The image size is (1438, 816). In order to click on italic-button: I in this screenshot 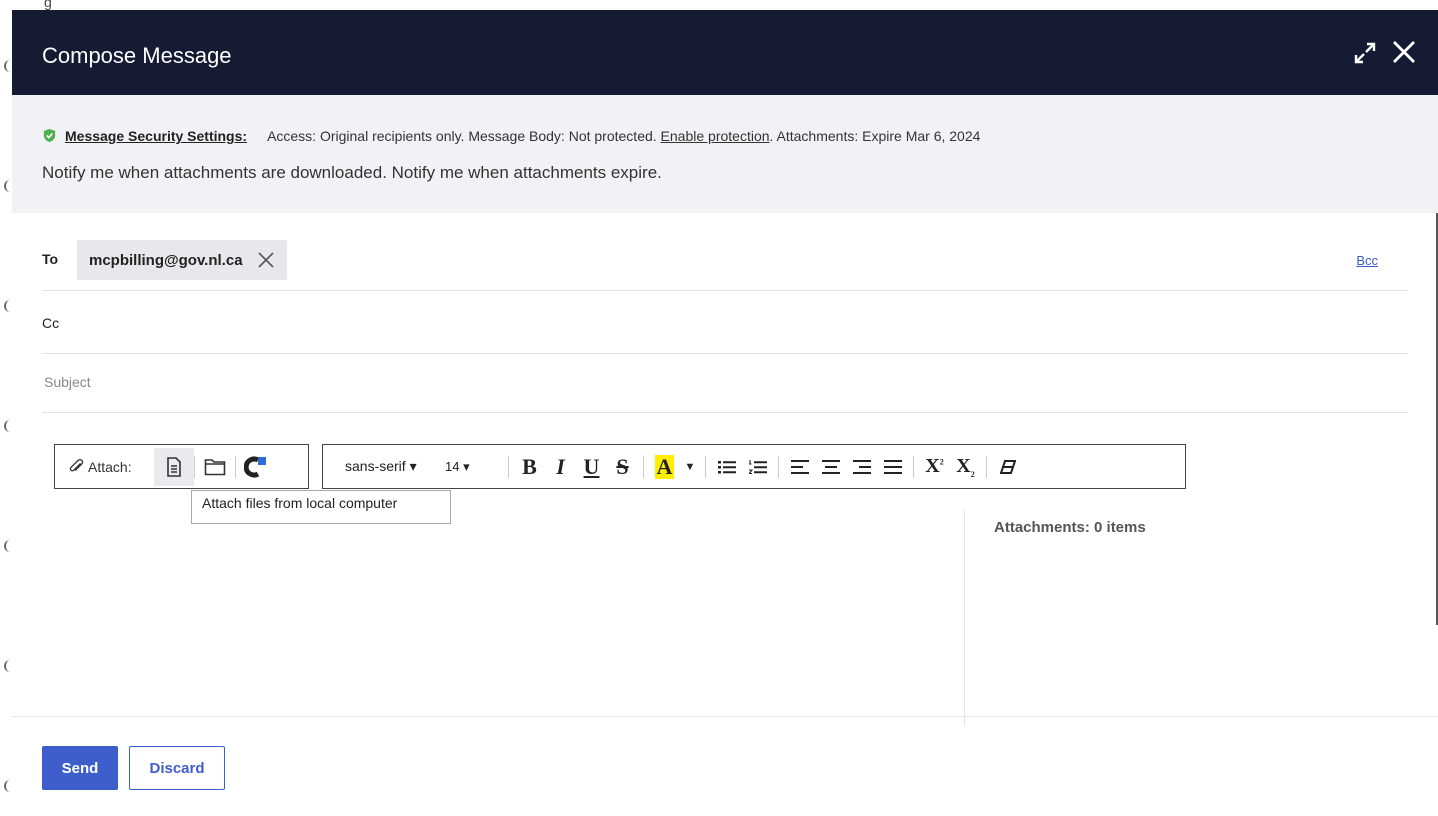, I will do `click(560, 467)`.